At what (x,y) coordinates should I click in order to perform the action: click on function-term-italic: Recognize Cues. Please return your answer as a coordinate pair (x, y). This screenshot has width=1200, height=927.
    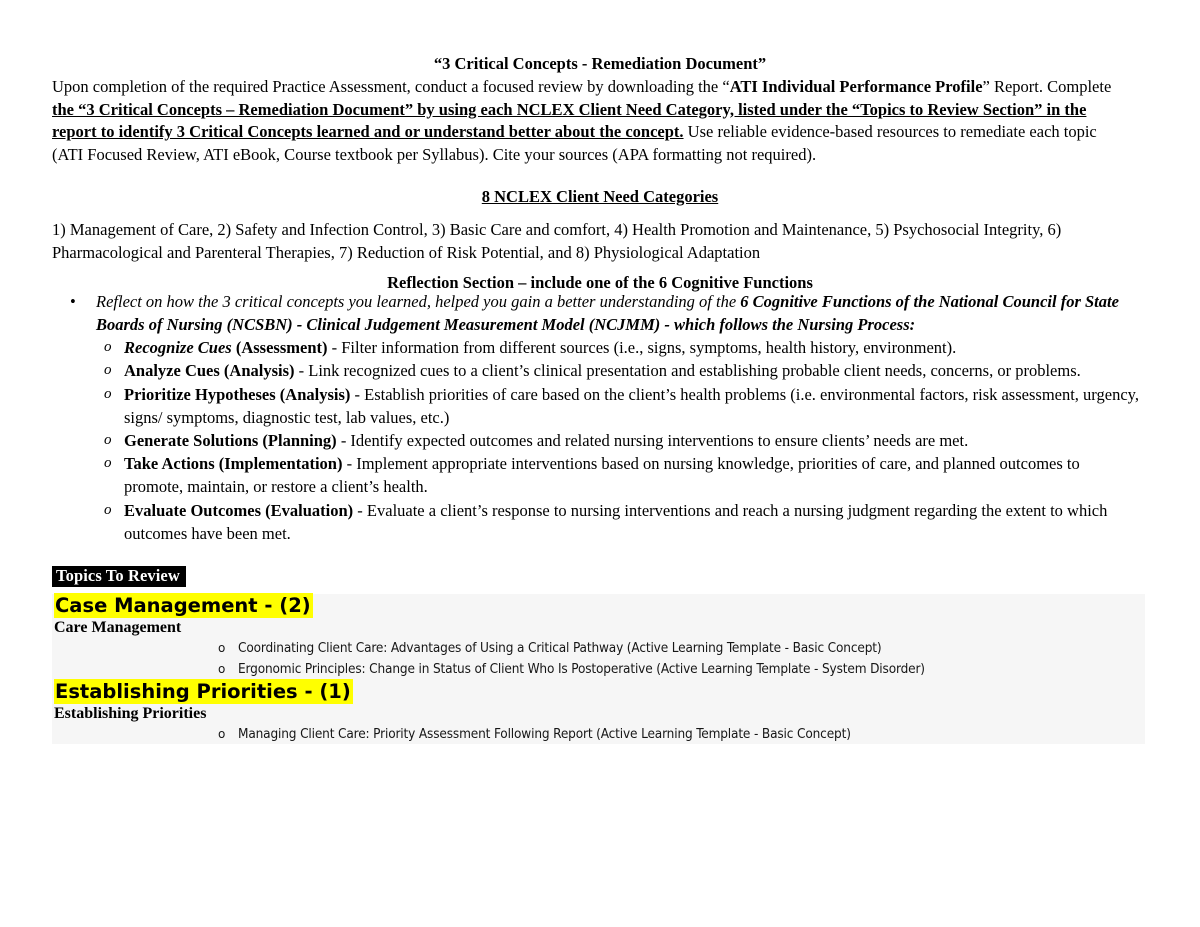
    Looking at the image, I should click on (178, 348).